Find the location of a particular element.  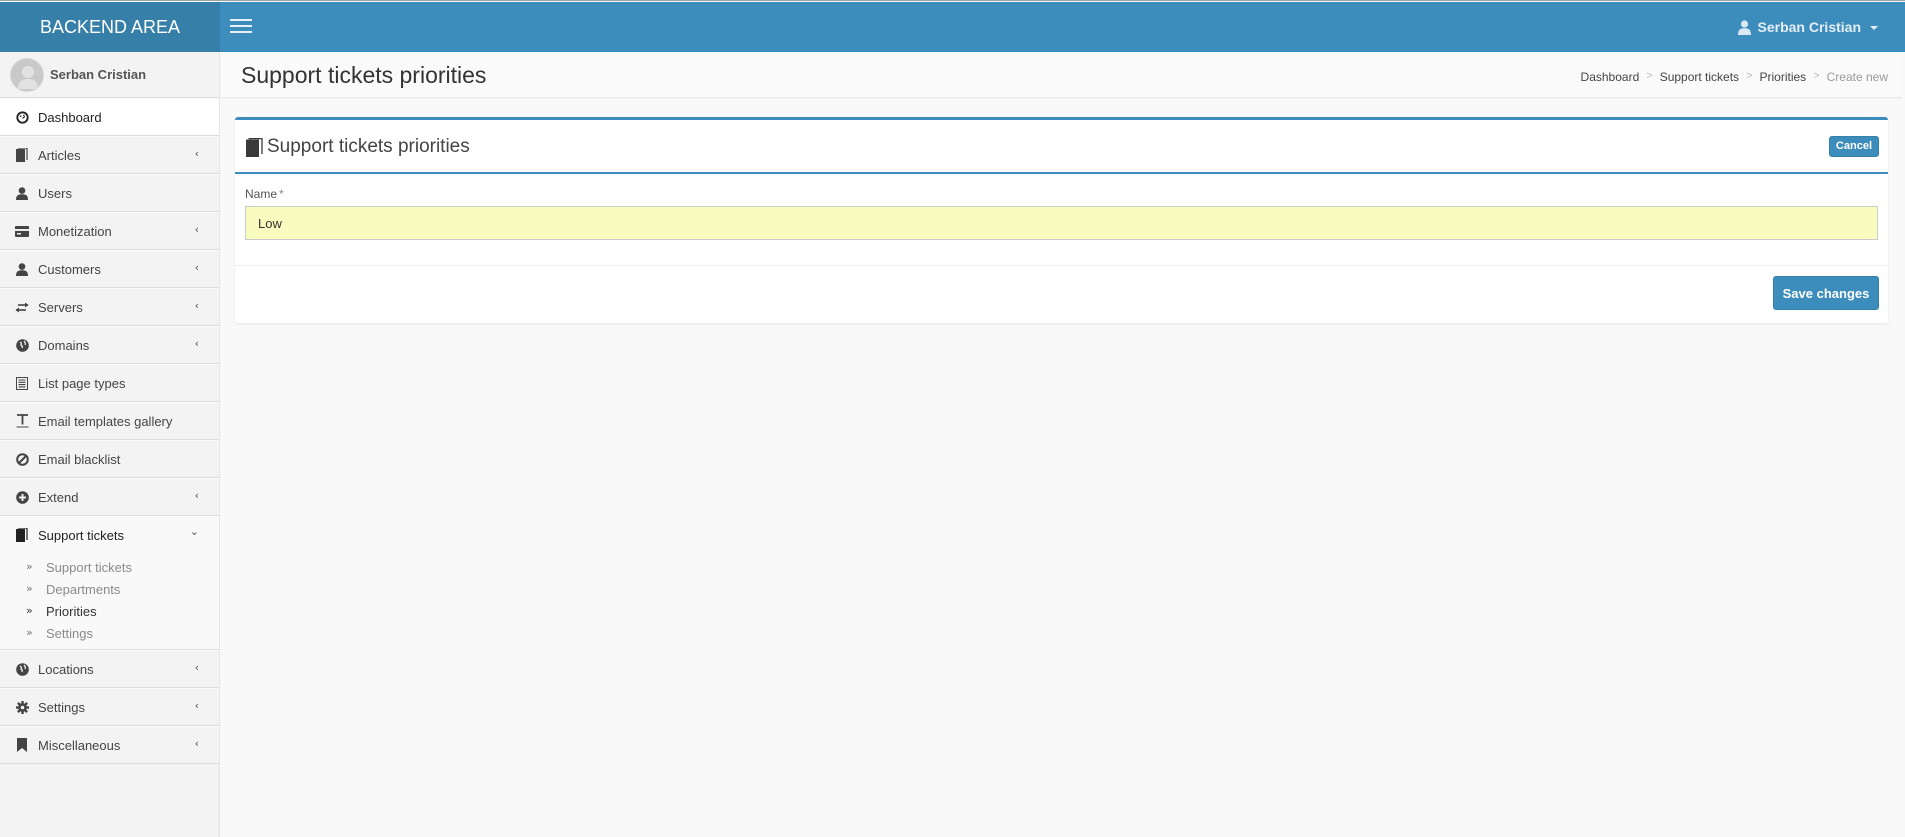

submenu-item-label: Departments is located at coordinates (83, 589).